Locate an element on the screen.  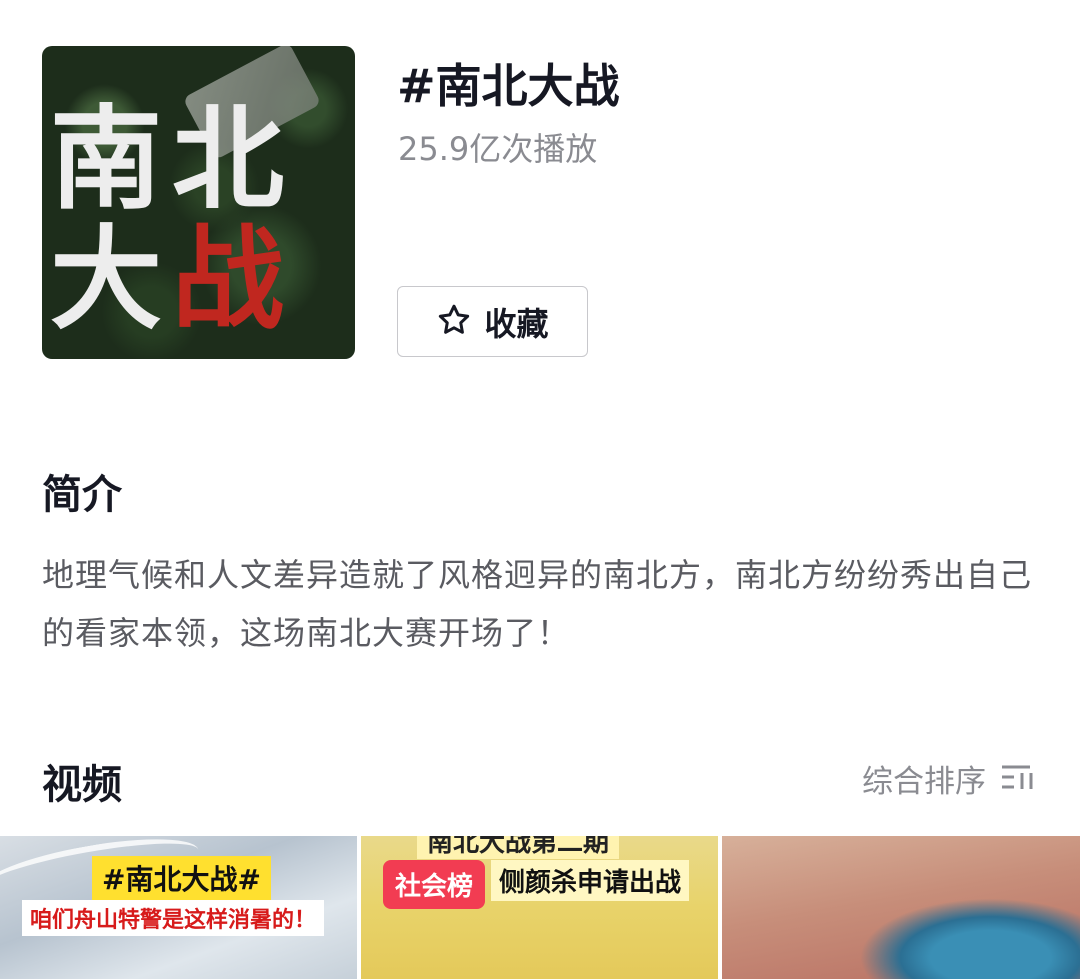
video-hashtag: #南北大战# is located at coordinates (181, 878).